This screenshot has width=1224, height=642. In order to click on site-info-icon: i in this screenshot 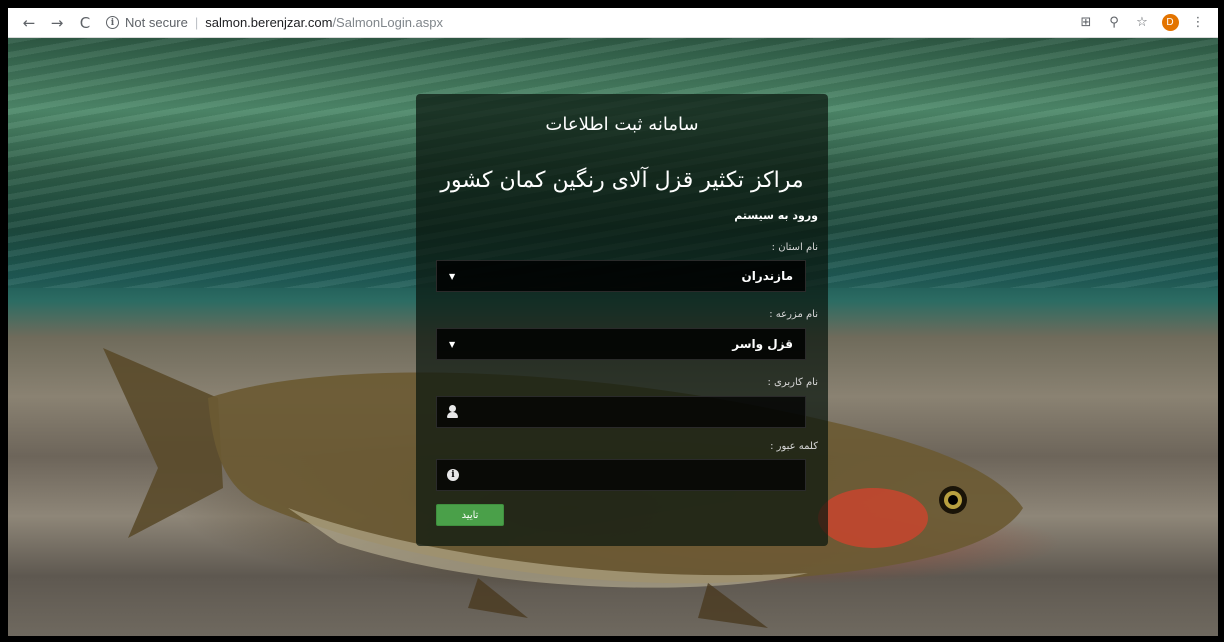, I will do `click(112, 22)`.